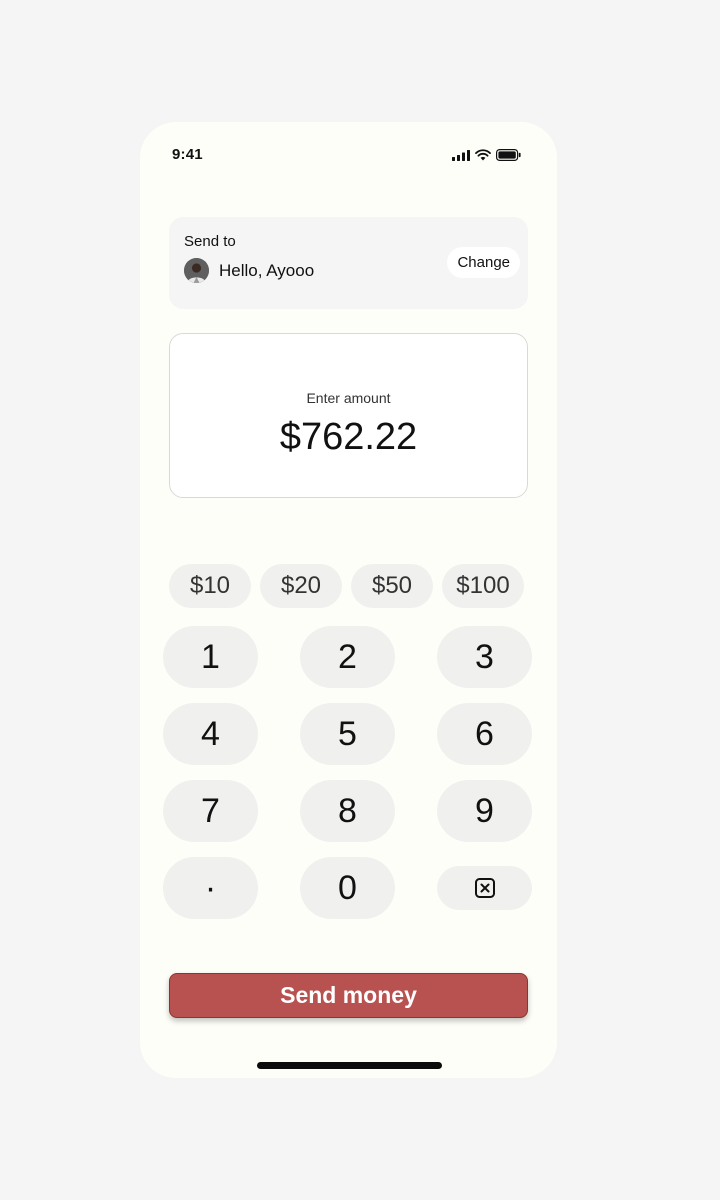 Image resolution: width=720 pixels, height=1200 pixels. What do you see at coordinates (210, 586) in the screenshot?
I see `quick-amount-10: $10` at bounding box center [210, 586].